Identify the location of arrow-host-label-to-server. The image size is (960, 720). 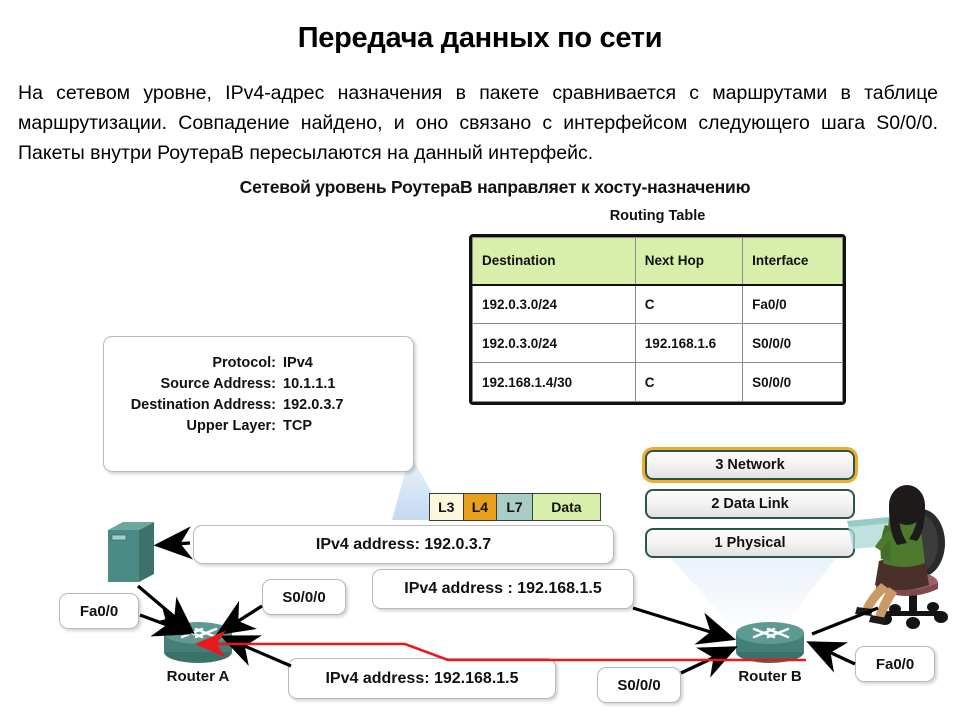
(173, 543).